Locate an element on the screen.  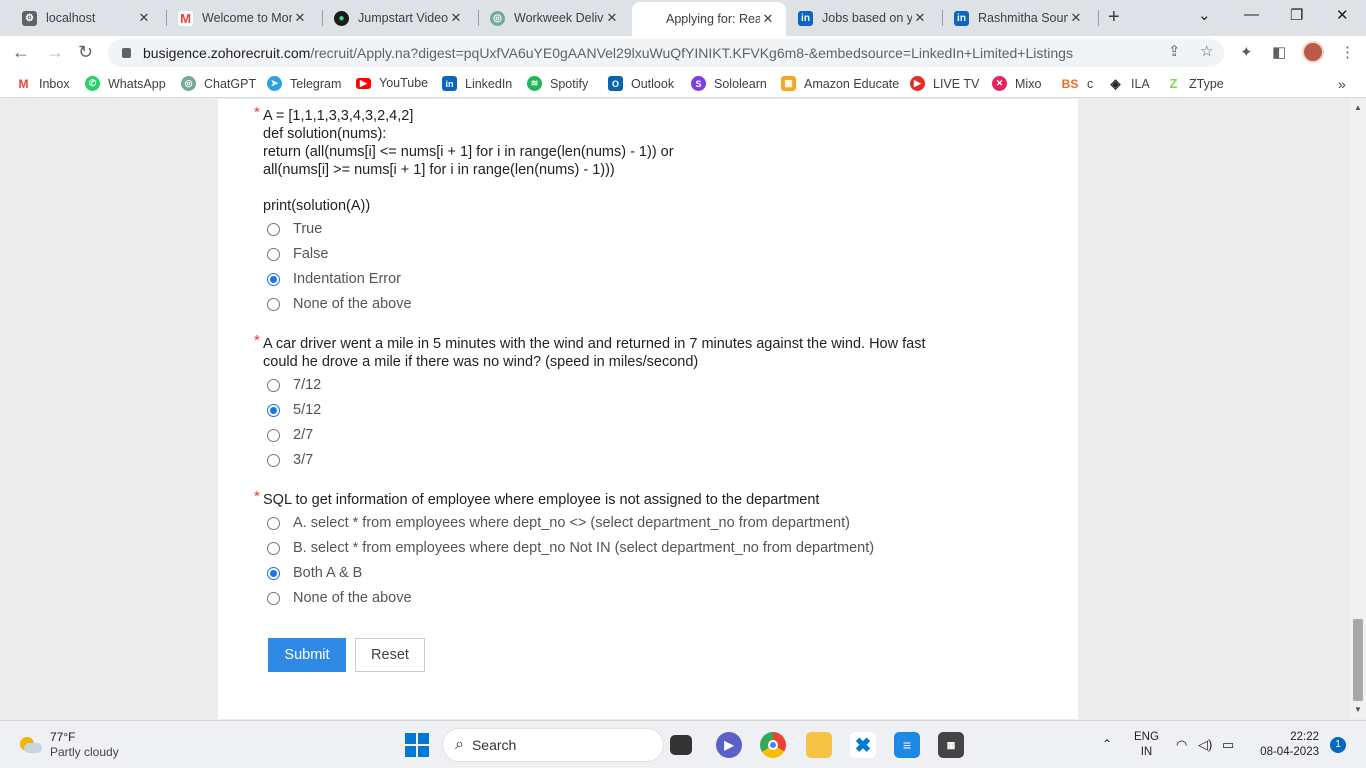
side-panel-icon: ◧ is located at coordinates (1279, 52).